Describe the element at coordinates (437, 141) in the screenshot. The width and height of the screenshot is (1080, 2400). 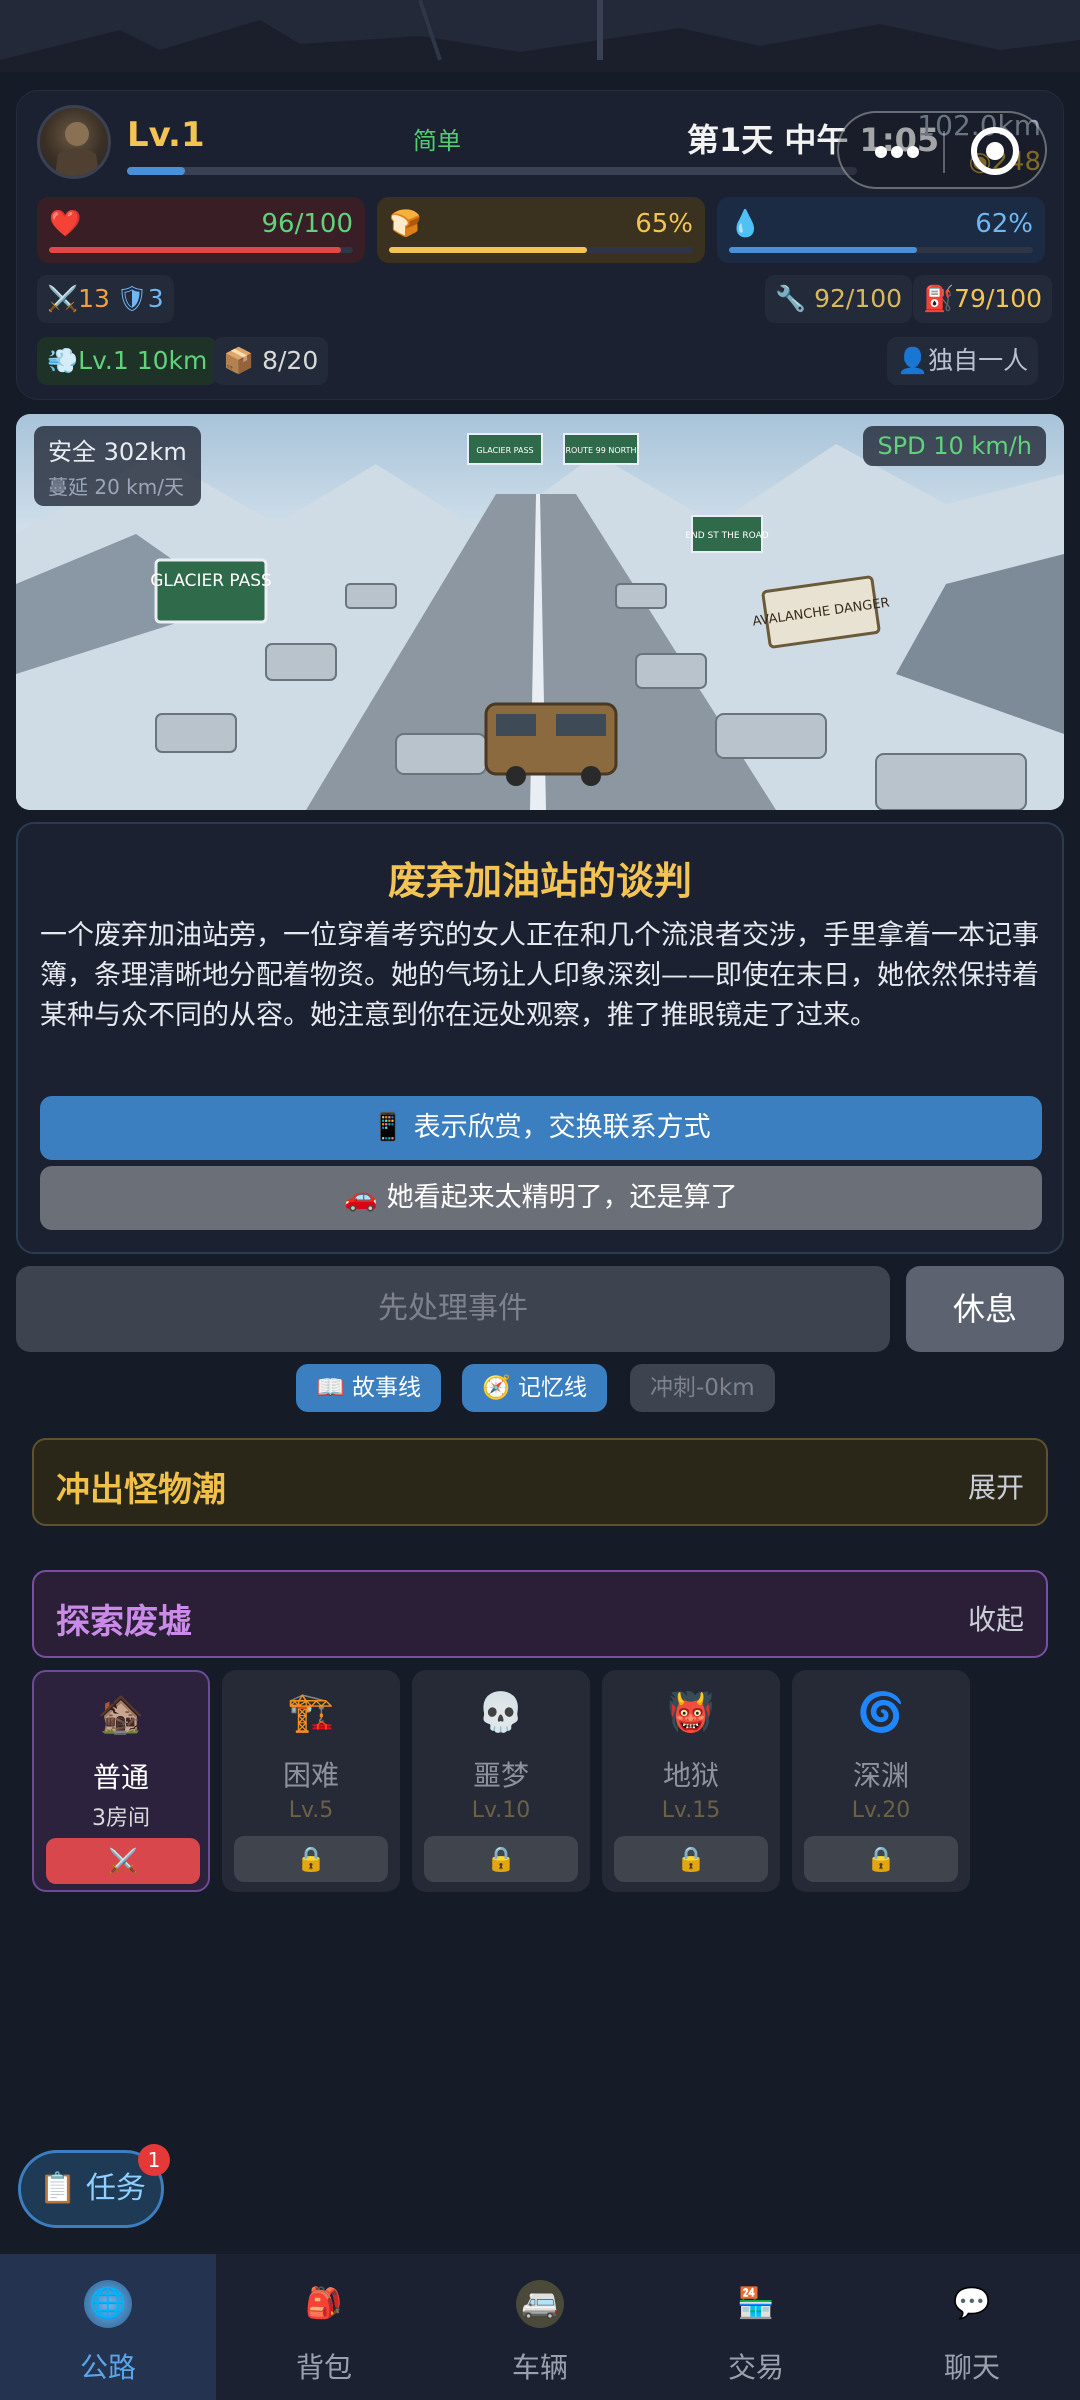
I see `difficulty-label: 简单` at that location.